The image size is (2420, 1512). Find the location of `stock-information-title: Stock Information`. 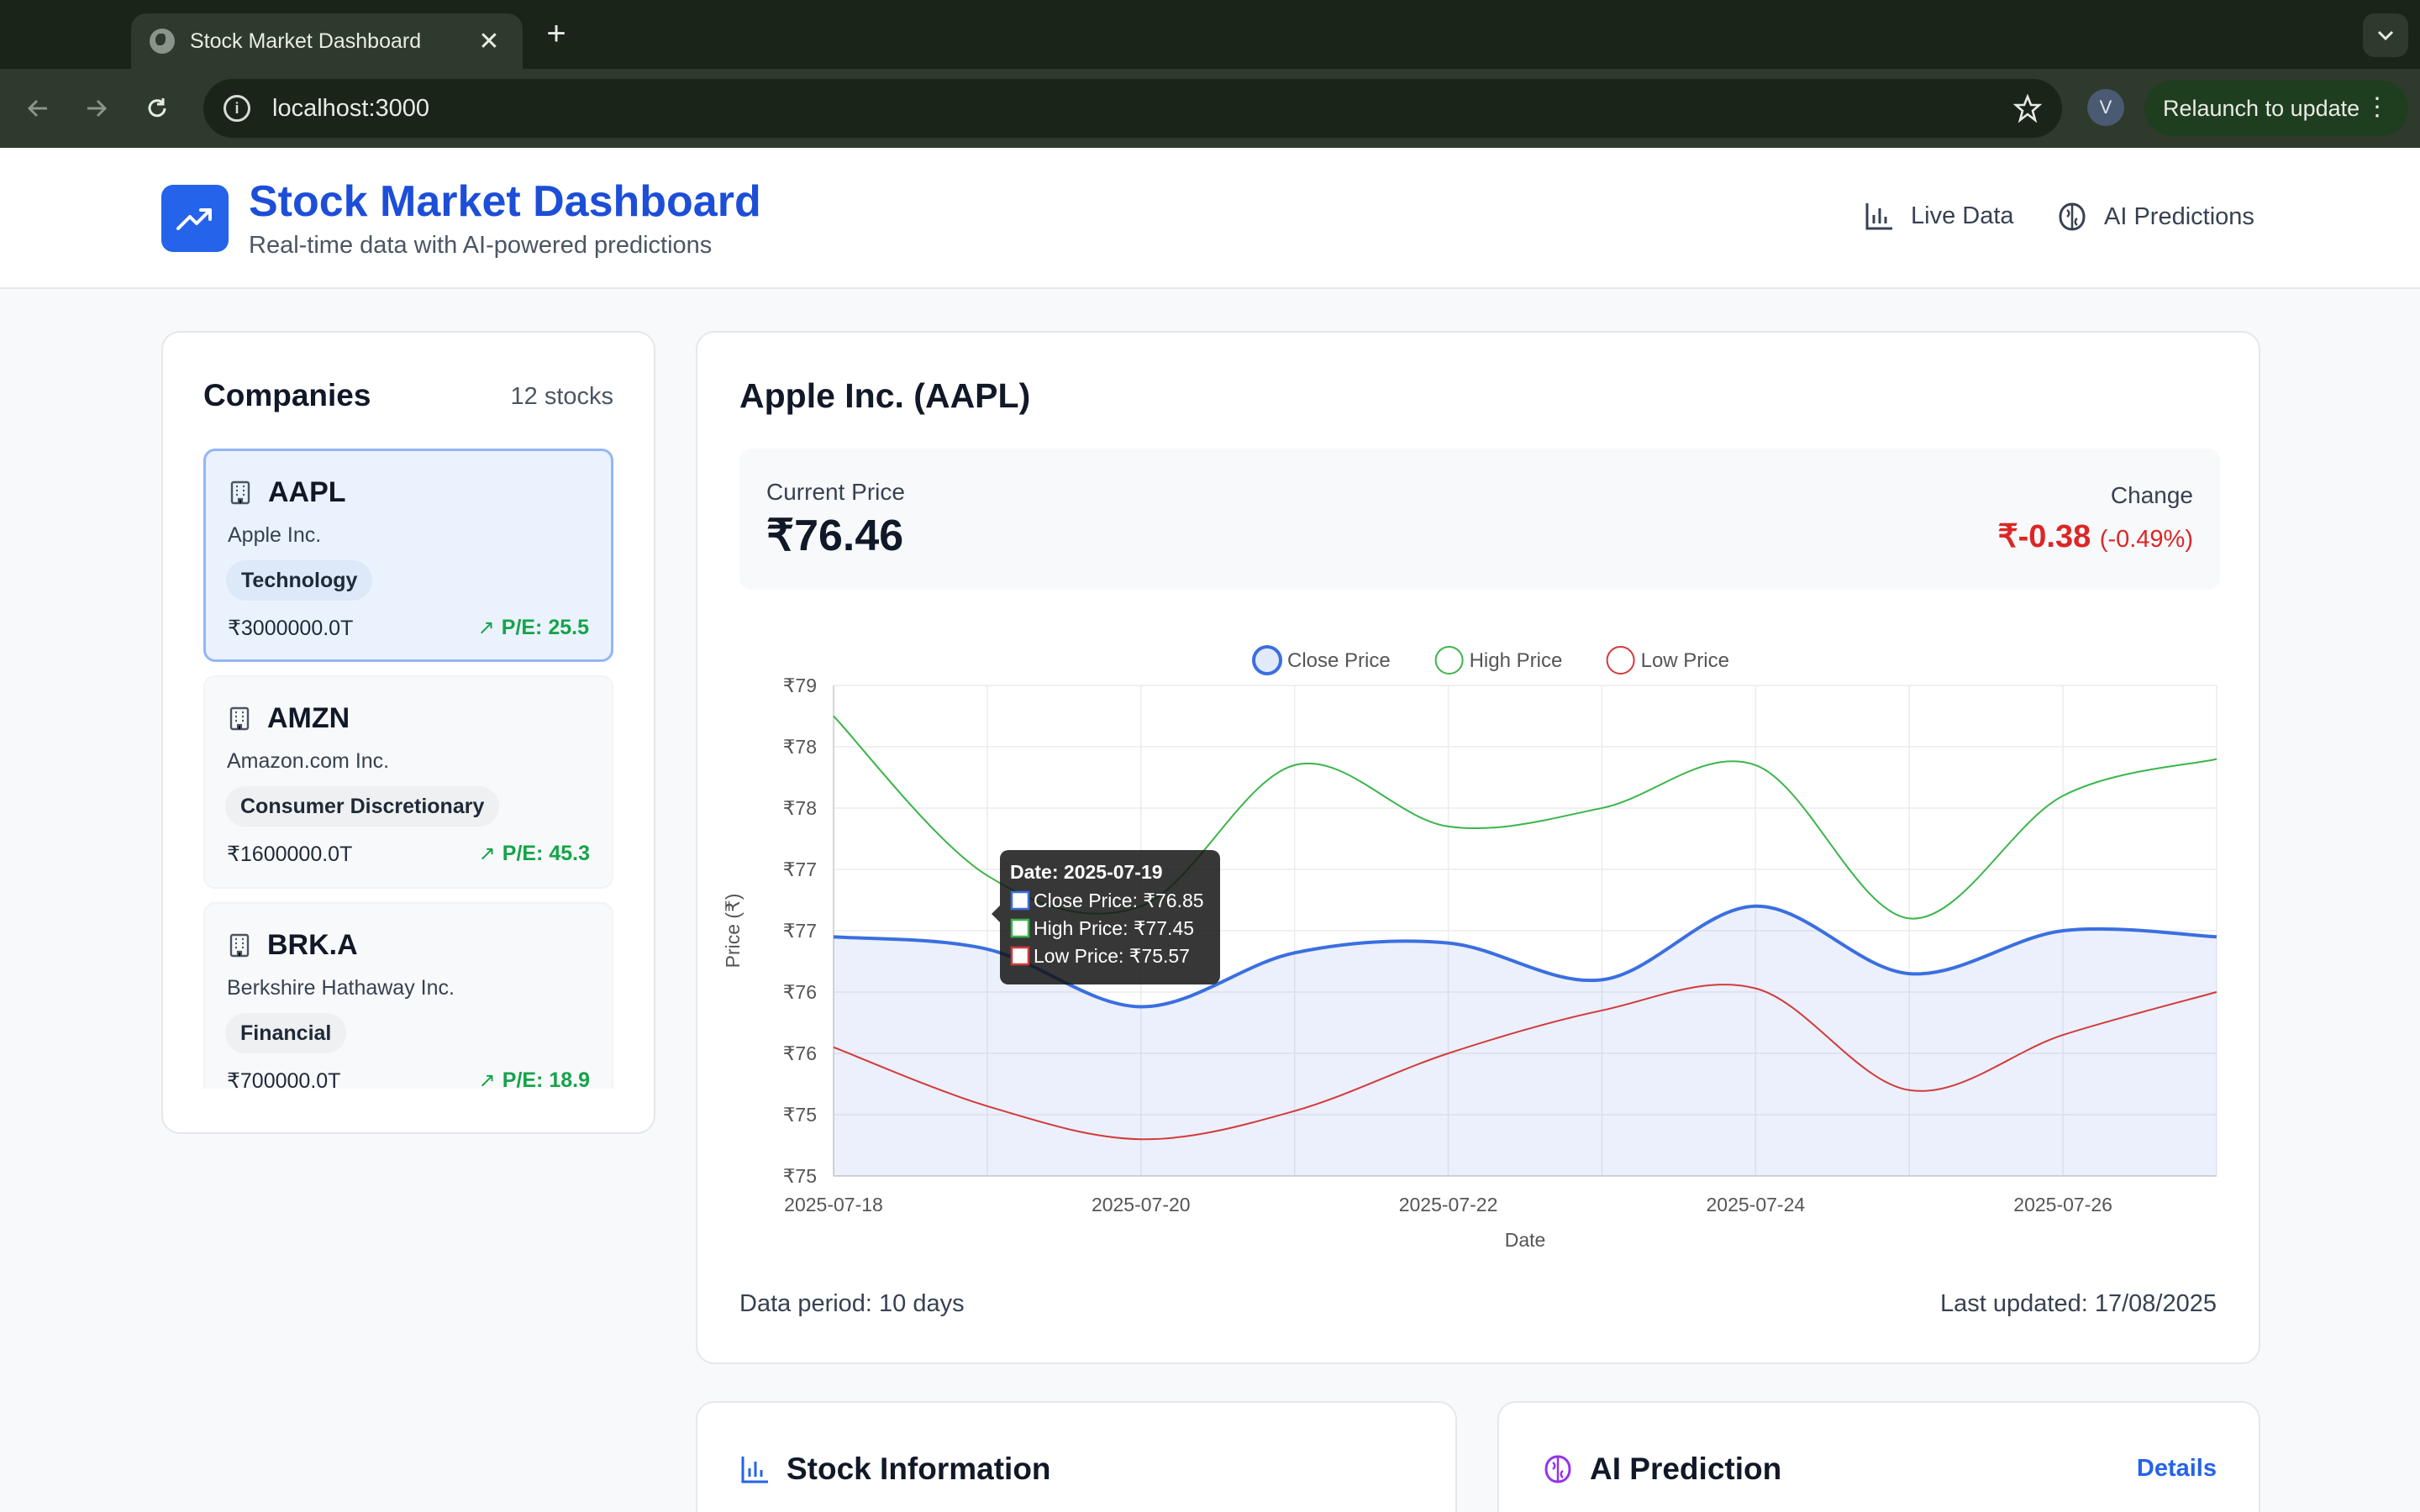

stock-information-title: Stock Information is located at coordinates (918, 1469).